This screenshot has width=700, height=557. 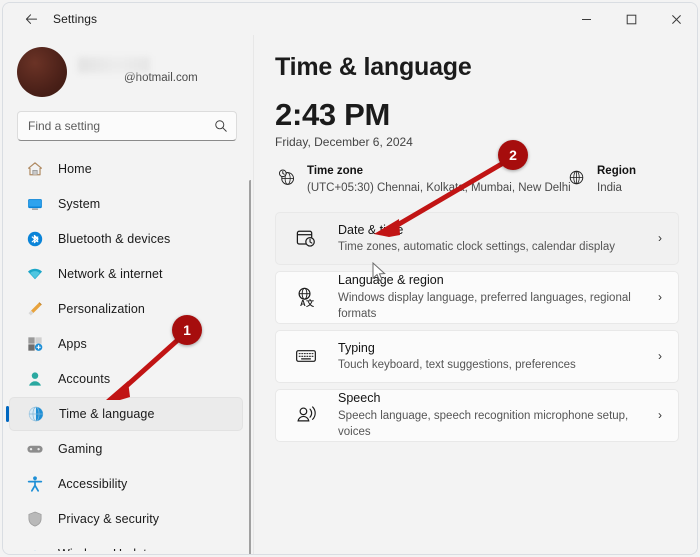 I want to click on avatar, so click(x=42, y=72).